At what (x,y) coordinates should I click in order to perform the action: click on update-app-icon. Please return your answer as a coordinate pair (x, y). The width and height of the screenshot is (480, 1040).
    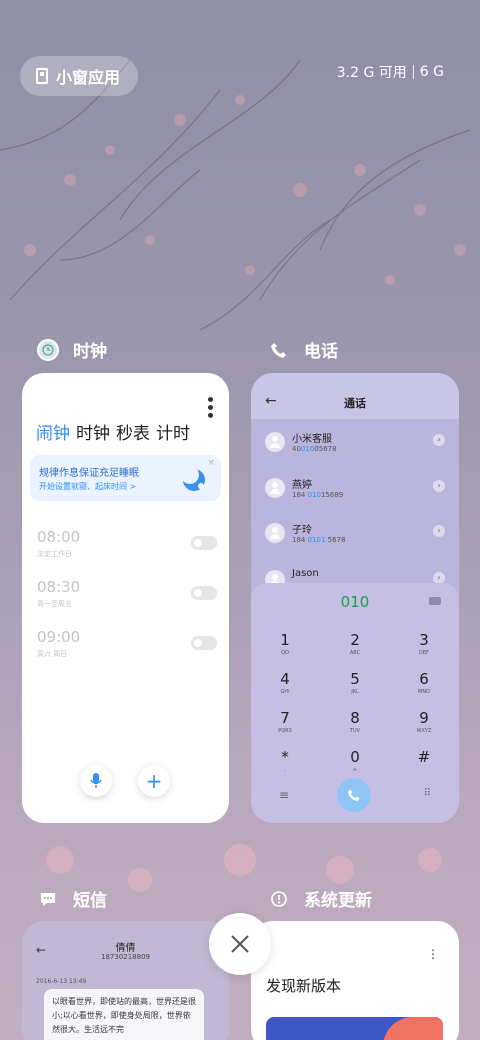
    Looking at the image, I should click on (279, 899).